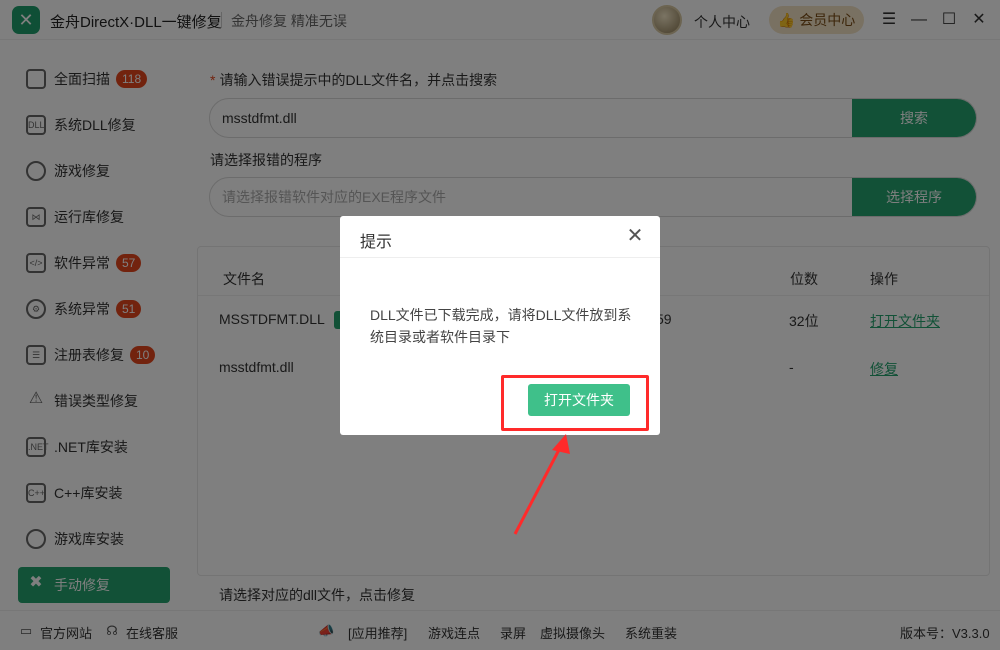 Image resolution: width=1000 pixels, height=650 pixels. Describe the element at coordinates (575, 403) in the screenshot. I see `annotation-highlight-box` at that location.